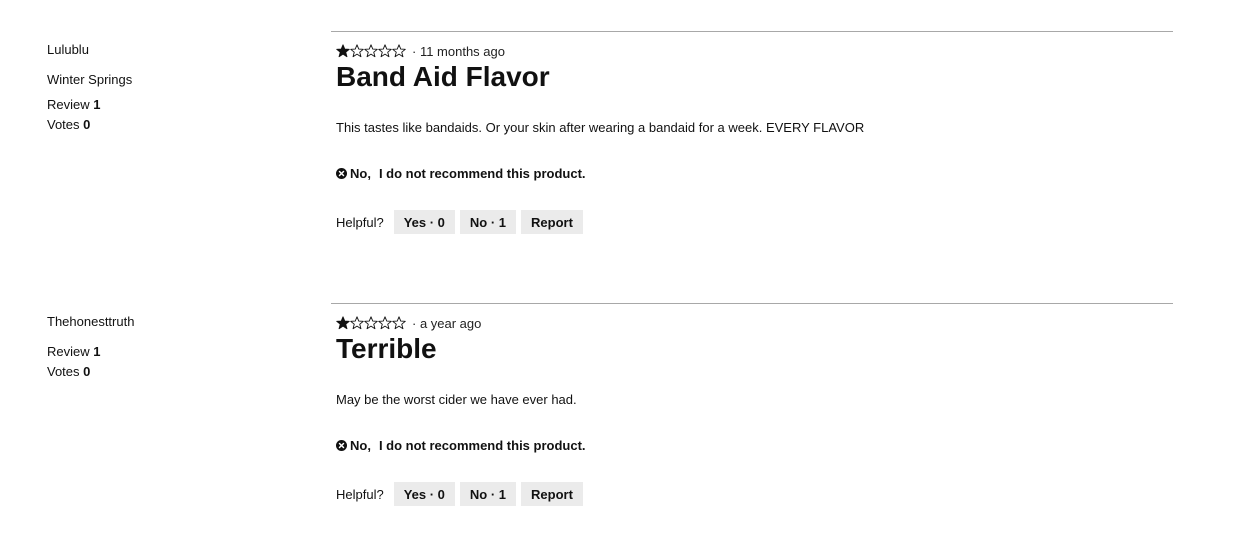  Describe the element at coordinates (408, 323) in the screenshot. I see `rating-line: · a year ago` at that location.